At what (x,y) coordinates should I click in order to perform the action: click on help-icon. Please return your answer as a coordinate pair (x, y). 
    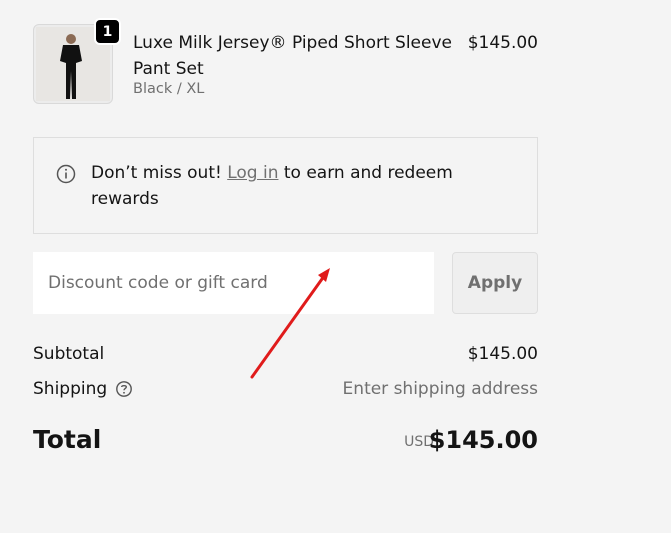
    Looking at the image, I should click on (124, 389).